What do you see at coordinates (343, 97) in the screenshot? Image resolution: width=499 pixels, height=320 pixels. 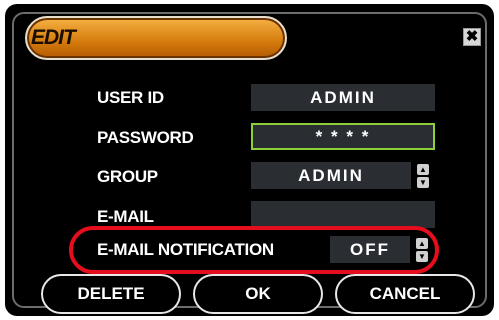 I see `user-id-field: ADMIN` at bounding box center [343, 97].